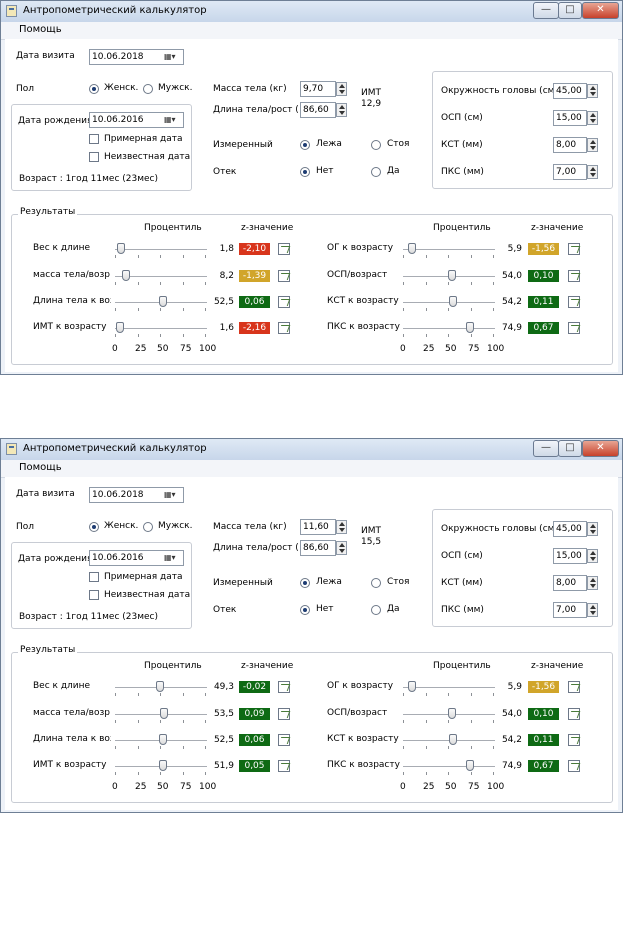 The width and height of the screenshot is (623, 947). I want to click on result-label: КСТ к возрасту, so click(363, 739).